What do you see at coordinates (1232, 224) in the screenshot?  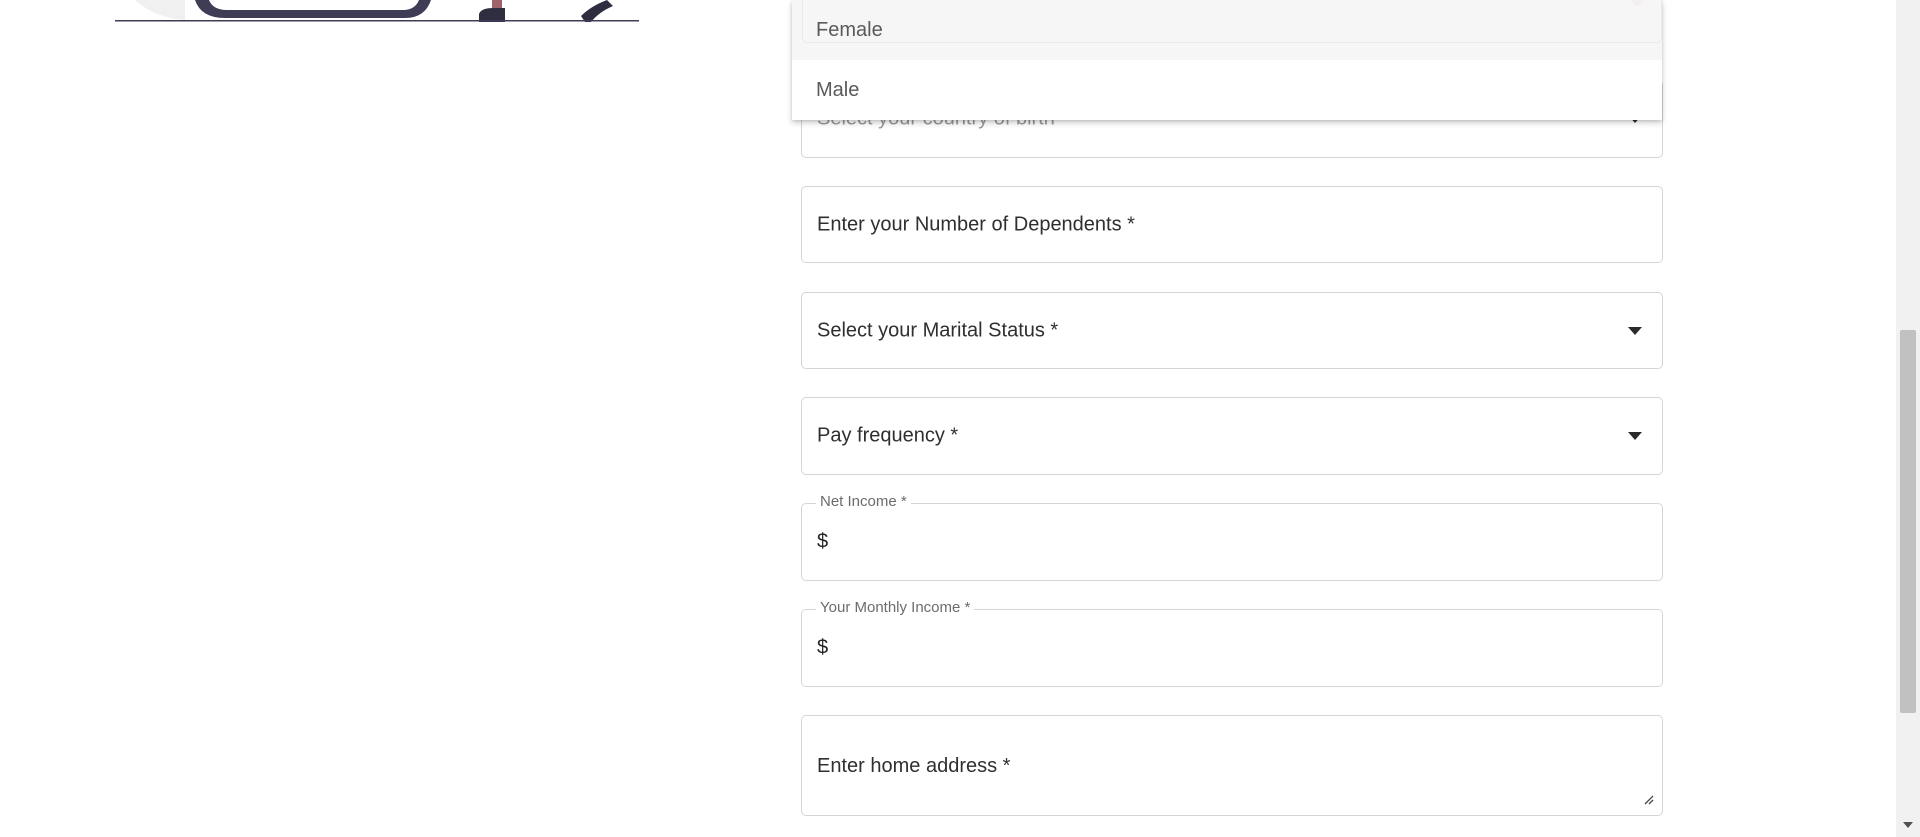 I see `dependents-field: Enter your Number of Dependents *` at bounding box center [1232, 224].